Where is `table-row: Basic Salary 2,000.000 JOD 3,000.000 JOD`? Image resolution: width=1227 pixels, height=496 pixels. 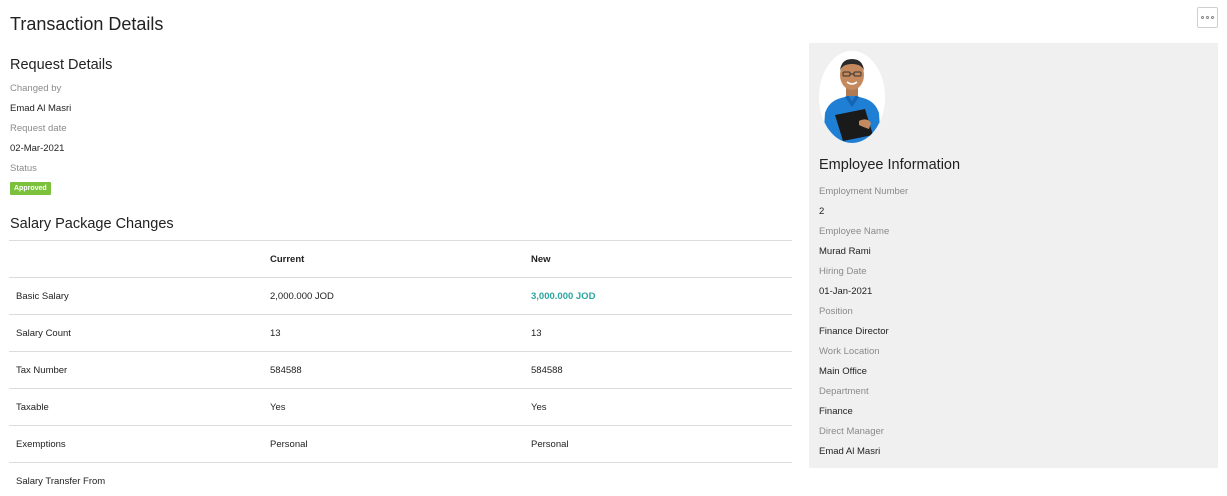
table-row: Basic Salary 2,000.000 JOD 3,000.000 JOD is located at coordinates (400, 296).